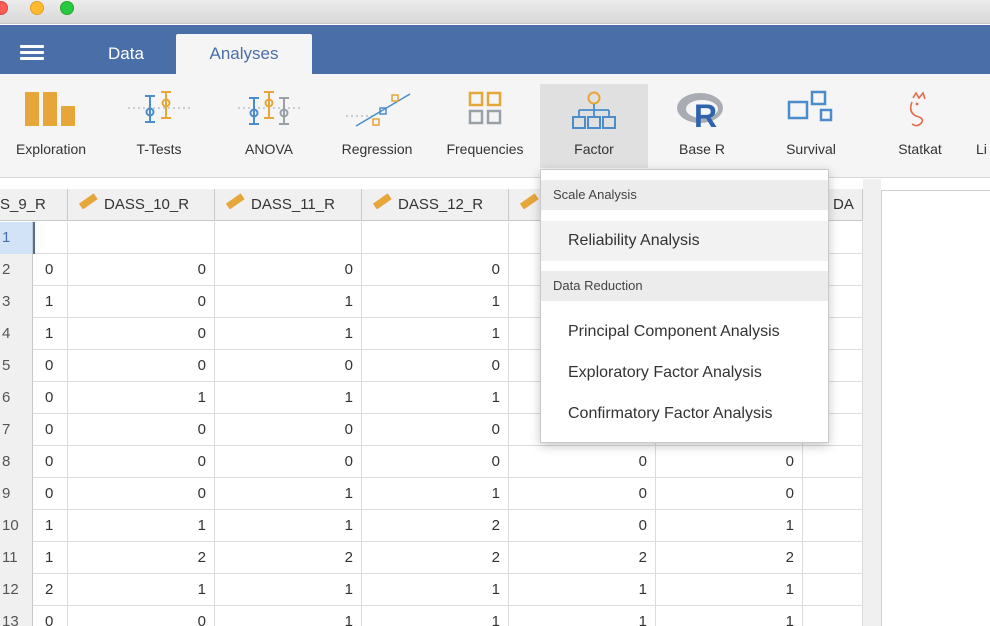 Image resolution: width=990 pixels, height=626 pixels. I want to click on tab-analyses: Analyses, so click(244, 54).